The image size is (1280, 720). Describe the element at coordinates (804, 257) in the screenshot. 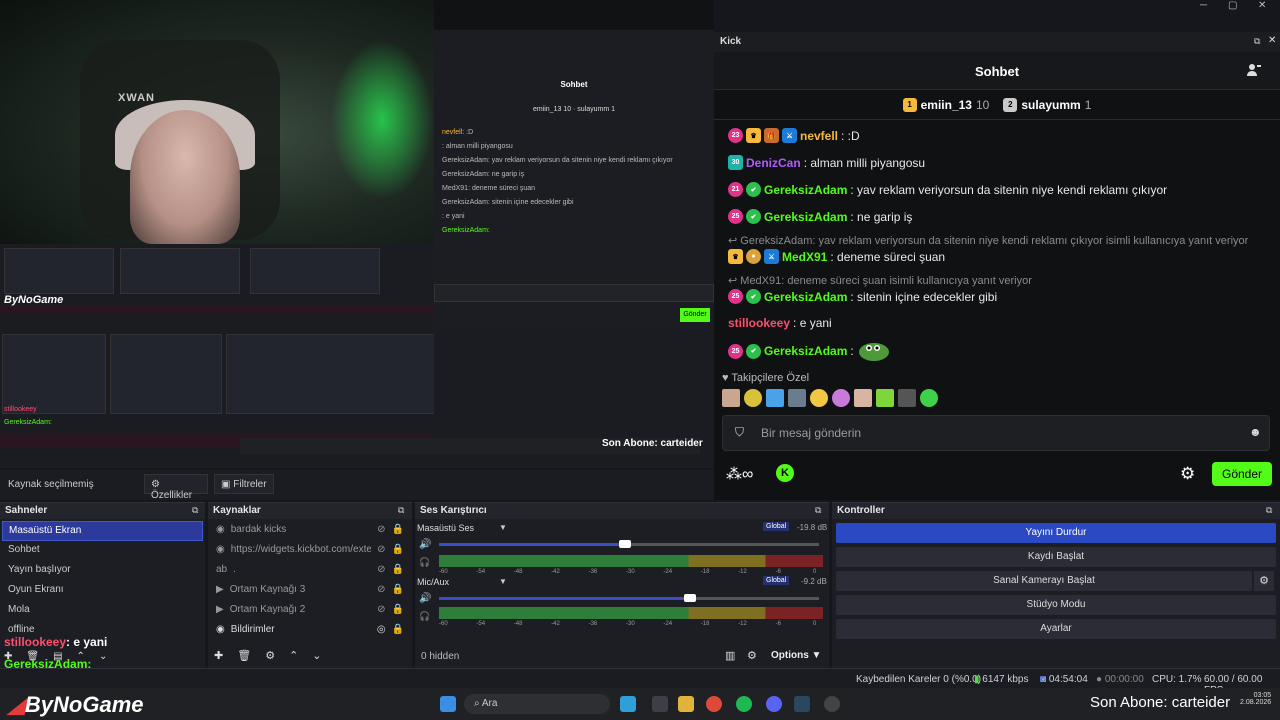

I see `username: MedX91` at that location.